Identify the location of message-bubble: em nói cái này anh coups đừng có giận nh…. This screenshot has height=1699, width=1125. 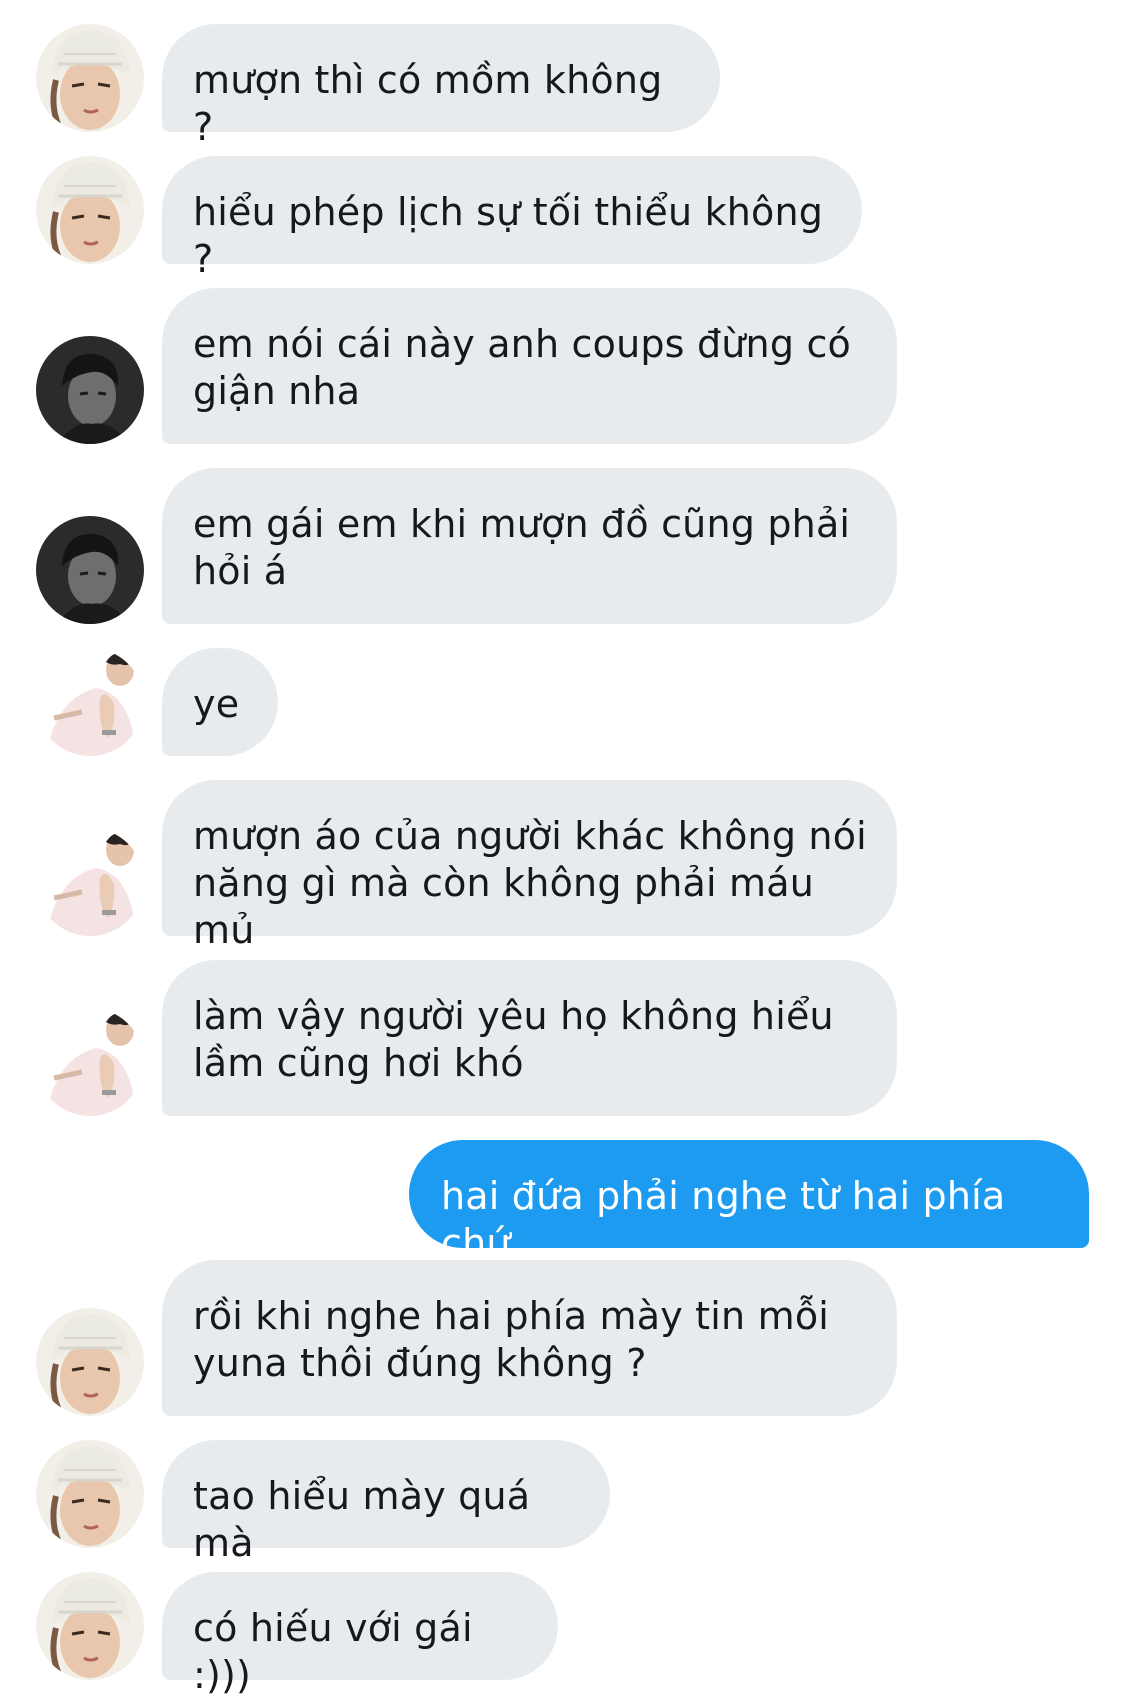
(529, 366).